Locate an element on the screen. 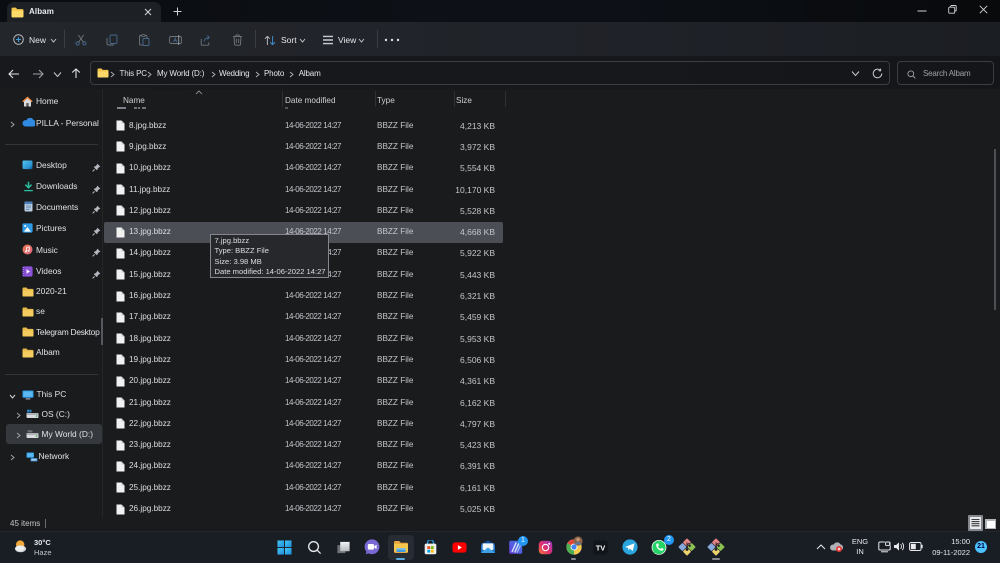 The height and width of the screenshot is (563, 1000). svg-text: TV is located at coordinates (601, 547).